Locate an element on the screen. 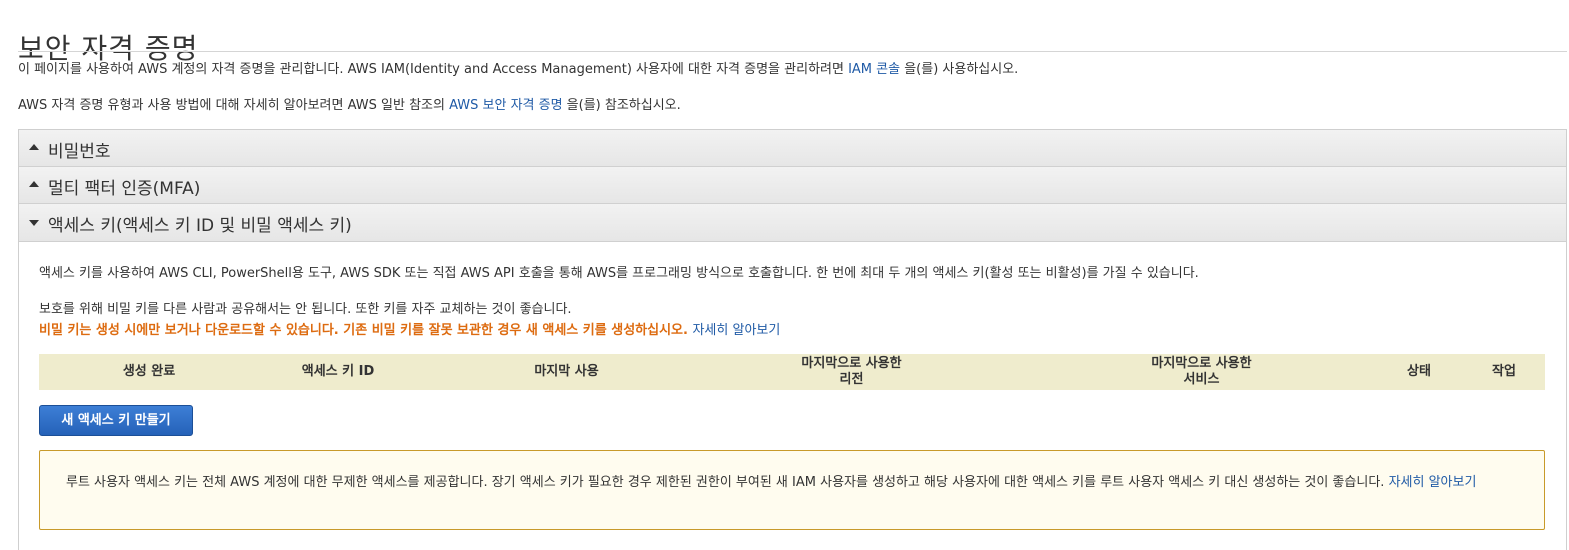 This screenshot has width=1569, height=550. section-access-keys-header: 액세스 키(액세스 키 ID 및 비밀 액세스 키) is located at coordinates (792, 223).